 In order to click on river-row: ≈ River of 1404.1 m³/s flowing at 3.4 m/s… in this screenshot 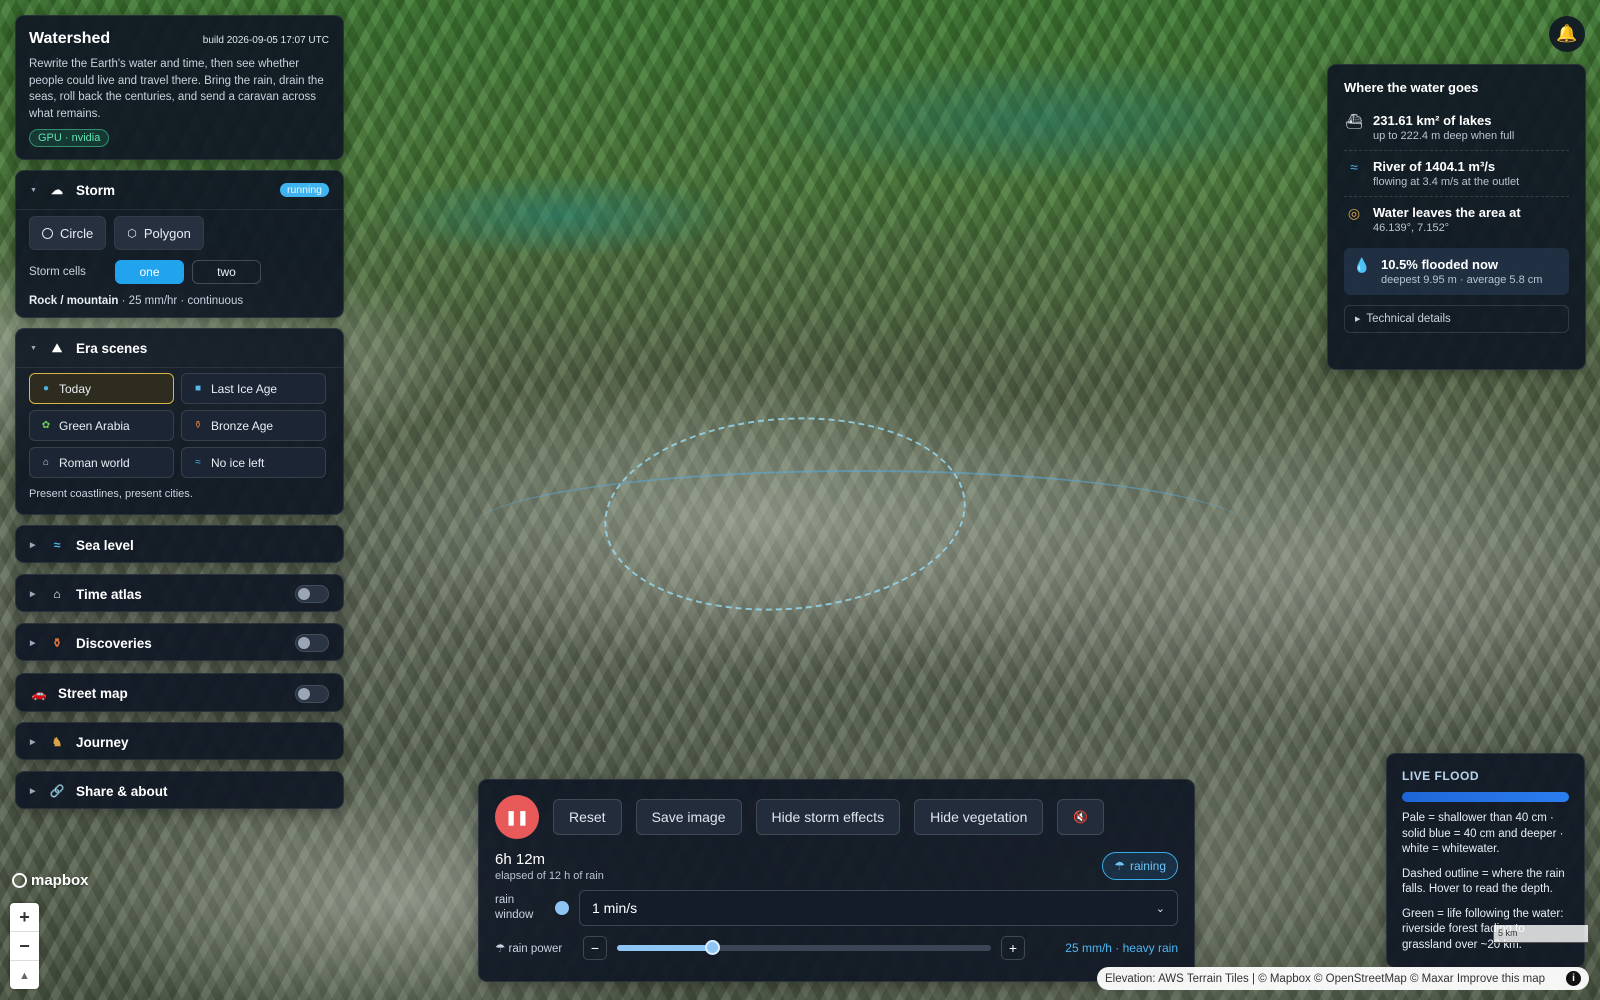, I will do `click(1456, 174)`.